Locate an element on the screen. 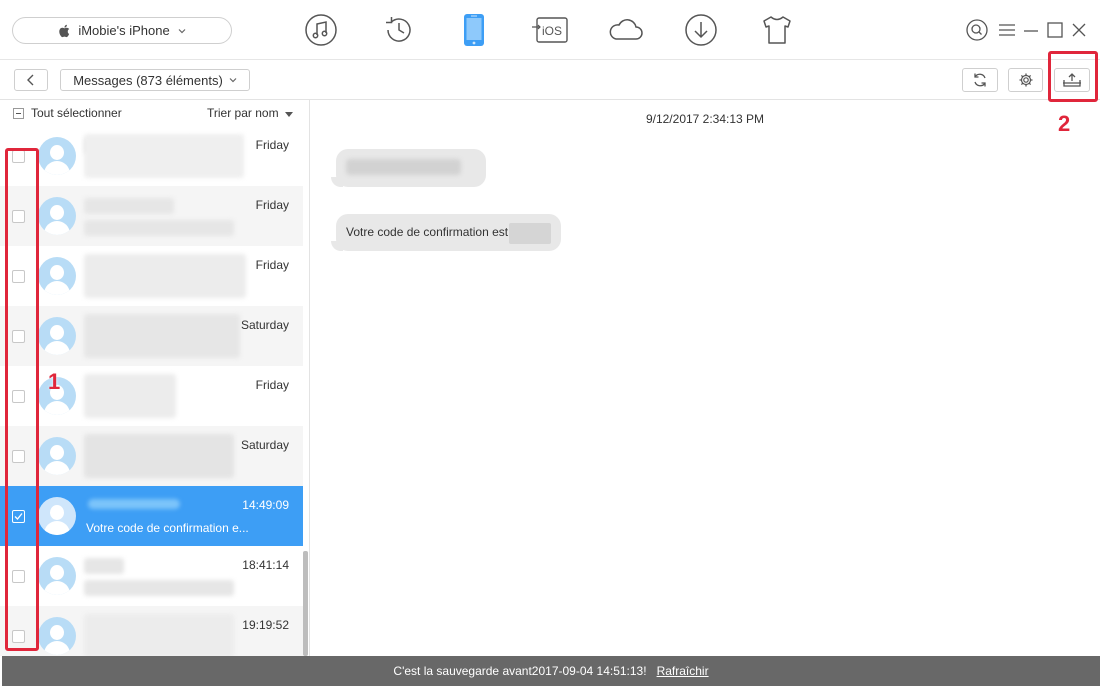  back-button is located at coordinates (31, 80).